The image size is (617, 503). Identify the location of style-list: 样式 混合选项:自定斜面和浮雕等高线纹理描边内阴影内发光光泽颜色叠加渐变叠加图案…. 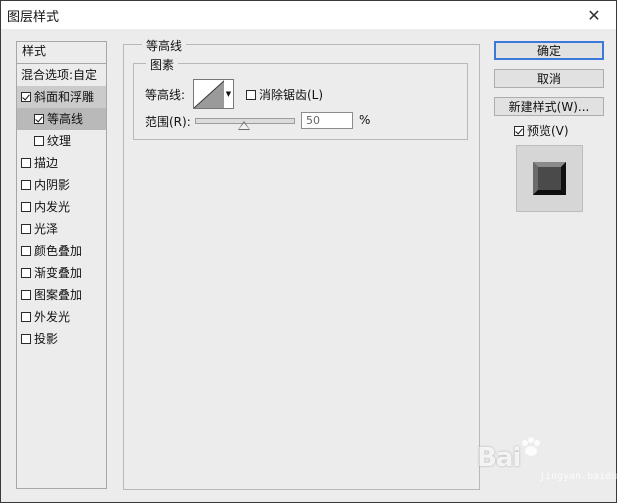
(61, 265).